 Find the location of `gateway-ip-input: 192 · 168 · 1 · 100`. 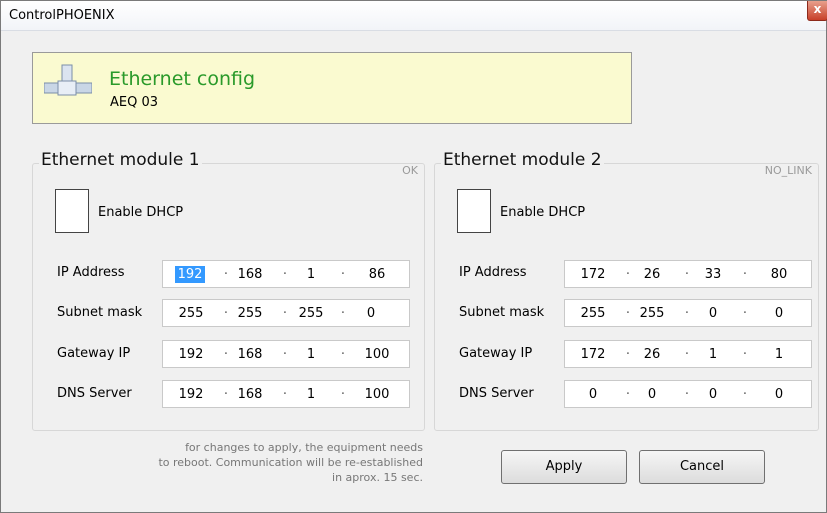

gateway-ip-input: 192 · 168 · 1 · 100 is located at coordinates (286, 354).